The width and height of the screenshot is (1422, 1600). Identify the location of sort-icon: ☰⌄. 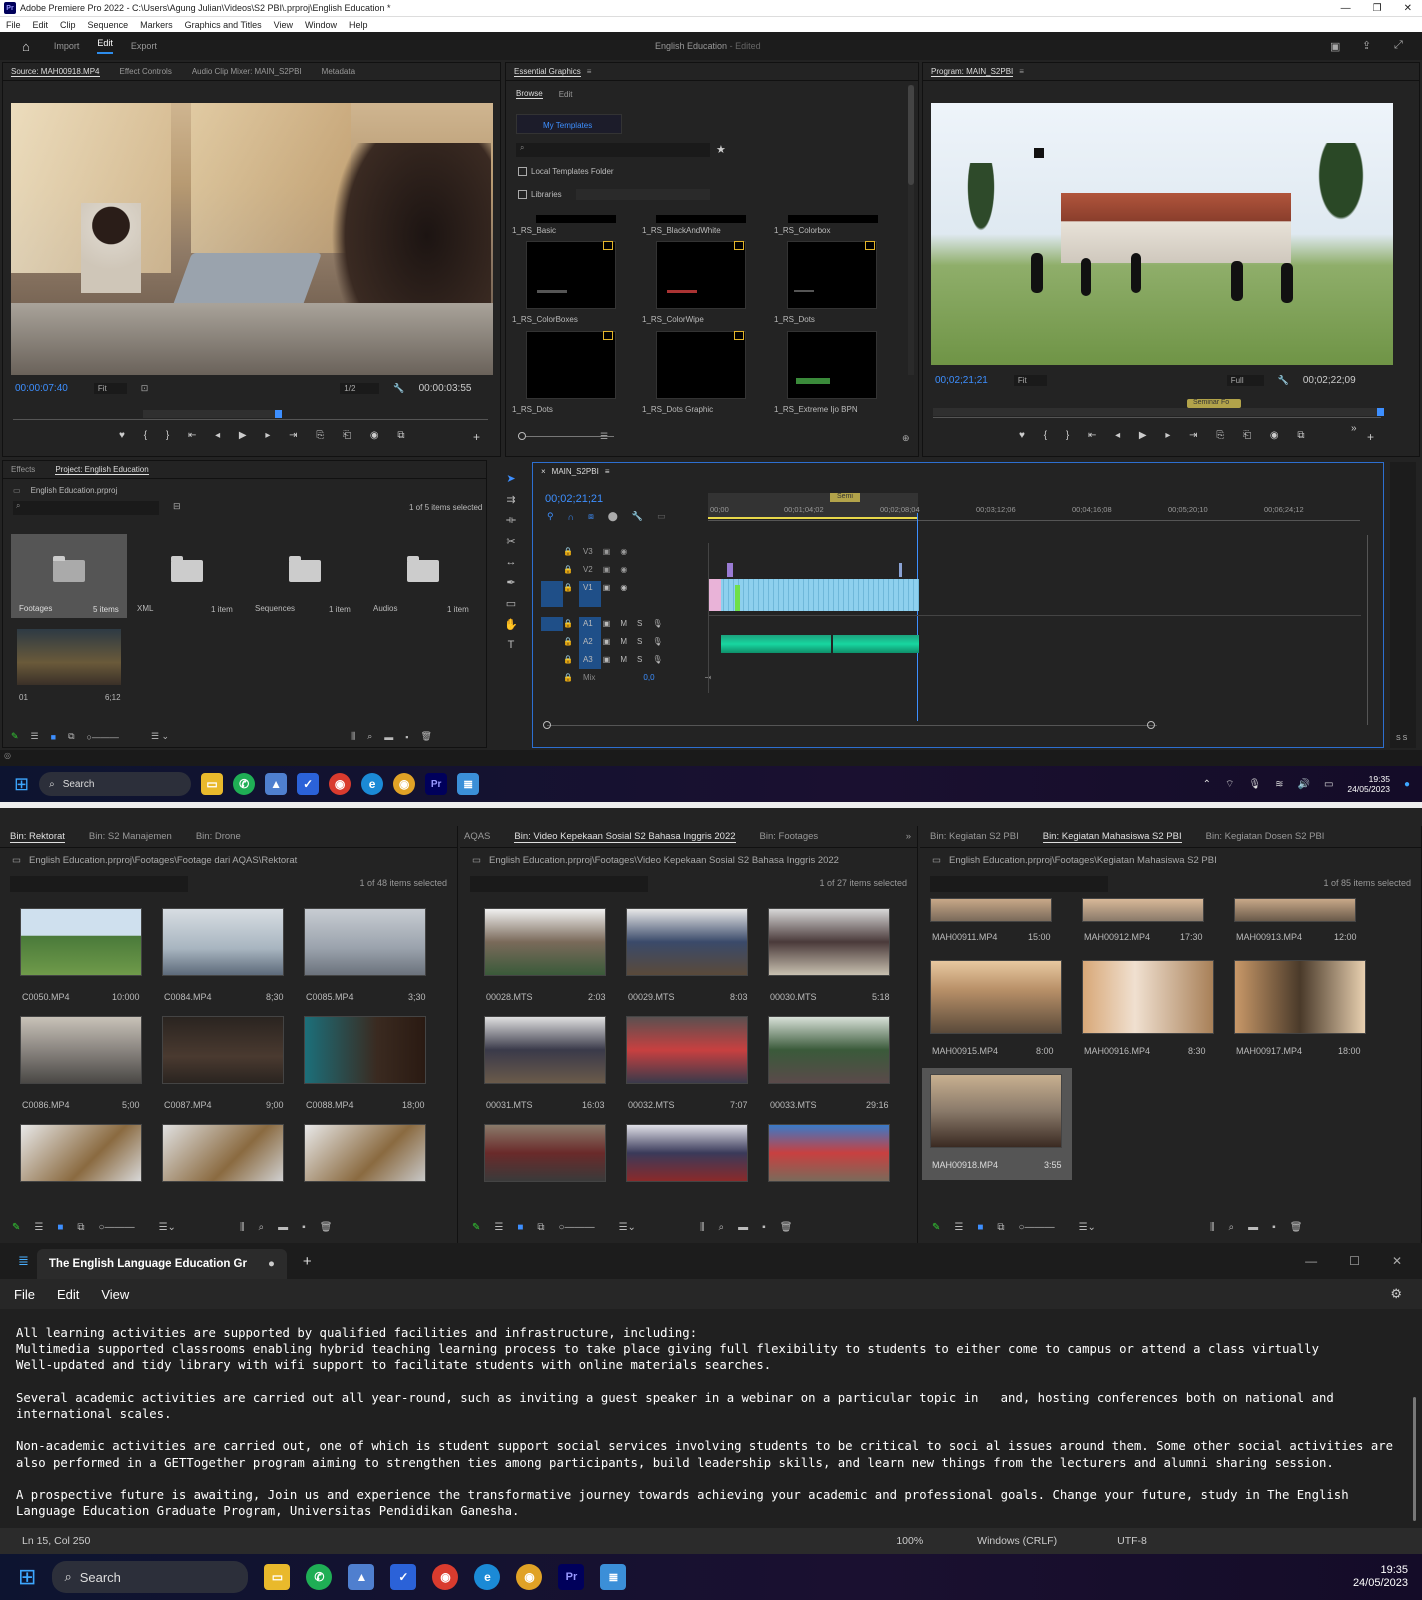
(1087, 1227).